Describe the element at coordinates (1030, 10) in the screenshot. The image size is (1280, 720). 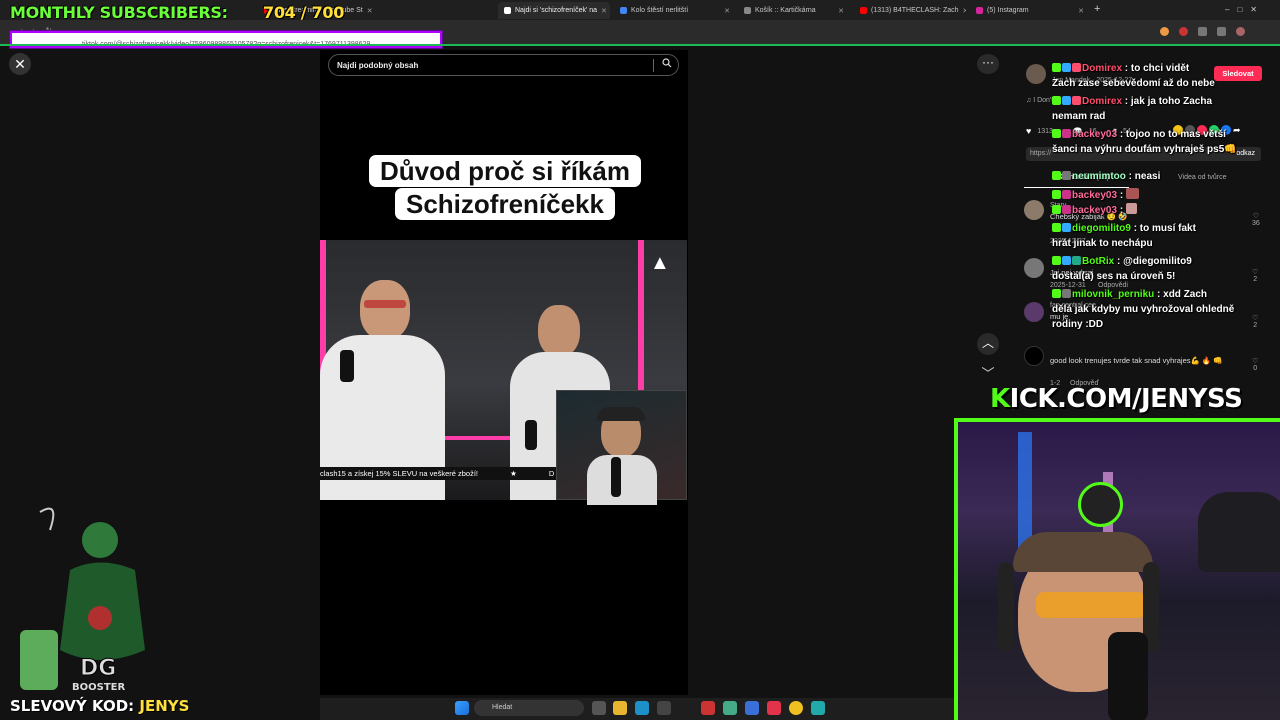
I see `tab-instagram: (5) Instagram ✕` at that location.